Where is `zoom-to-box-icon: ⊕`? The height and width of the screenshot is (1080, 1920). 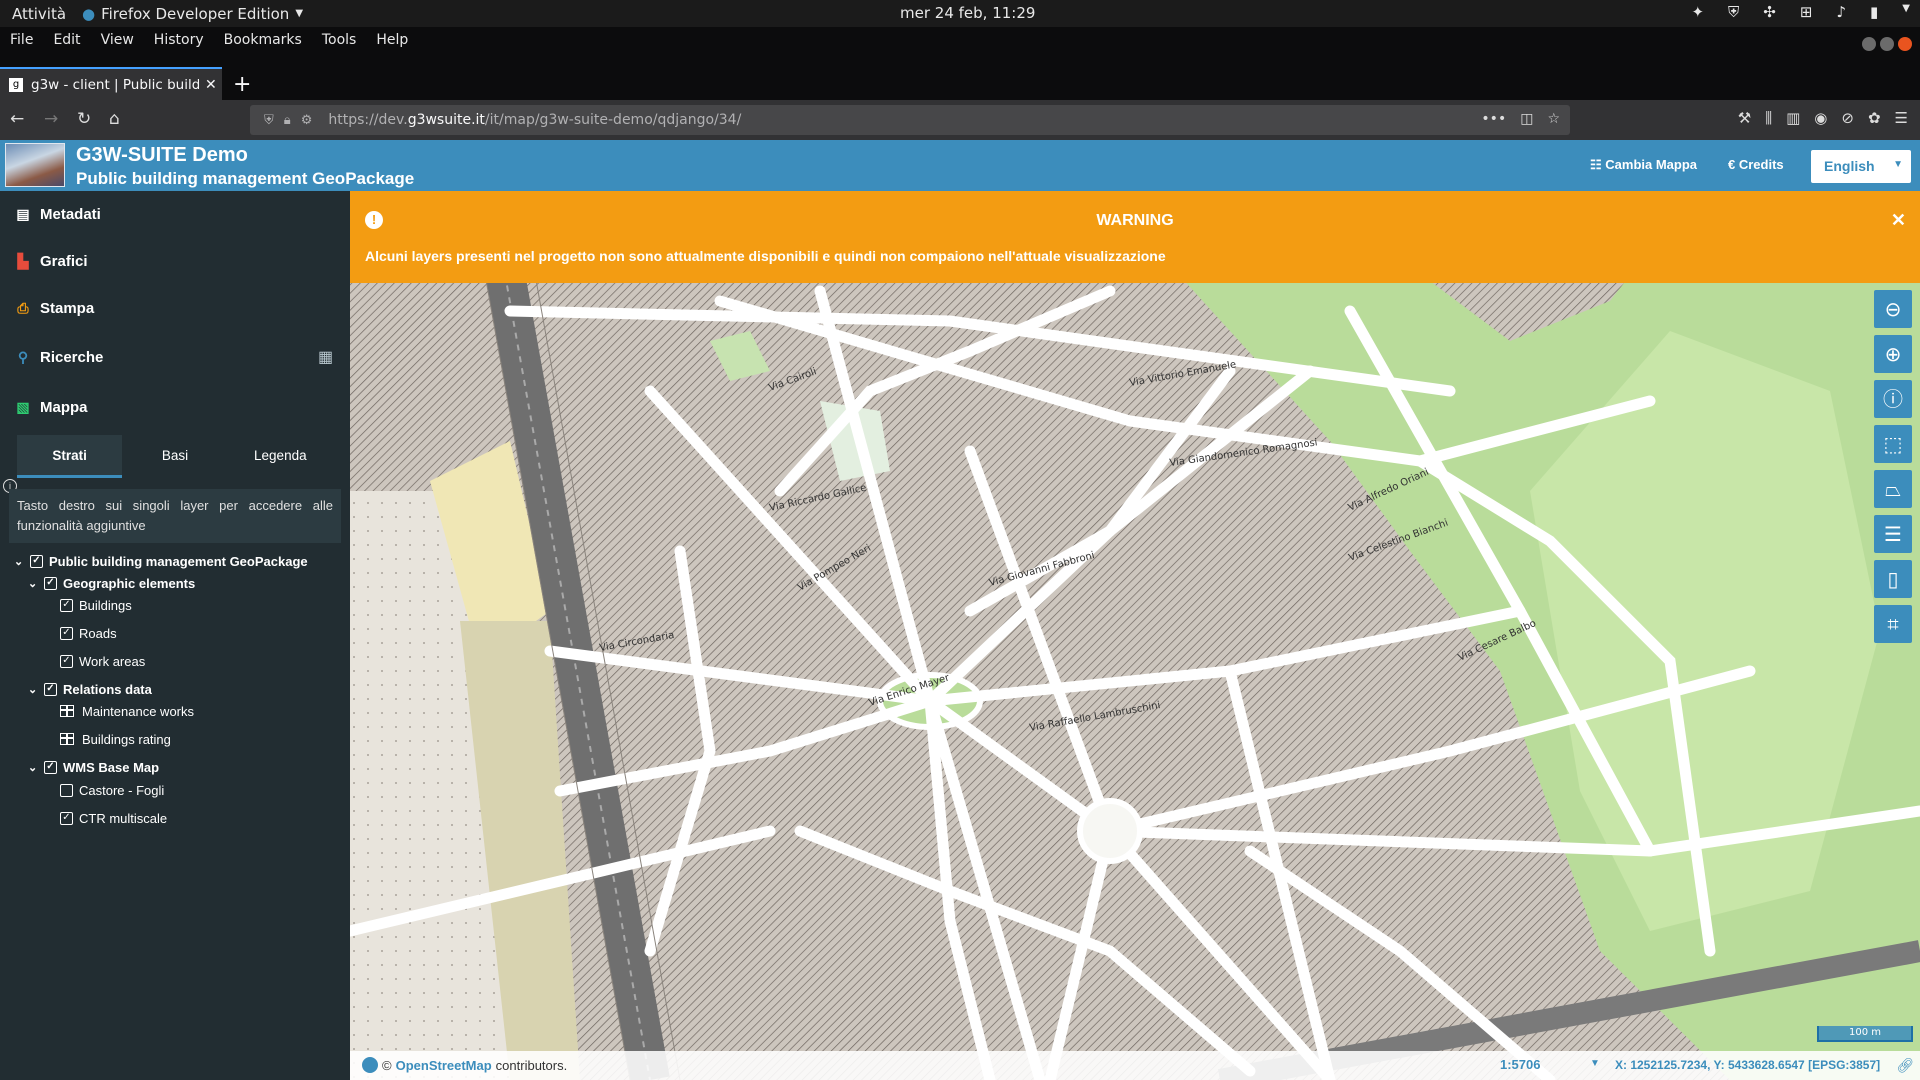 zoom-to-box-icon: ⊕ is located at coordinates (1893, 354).